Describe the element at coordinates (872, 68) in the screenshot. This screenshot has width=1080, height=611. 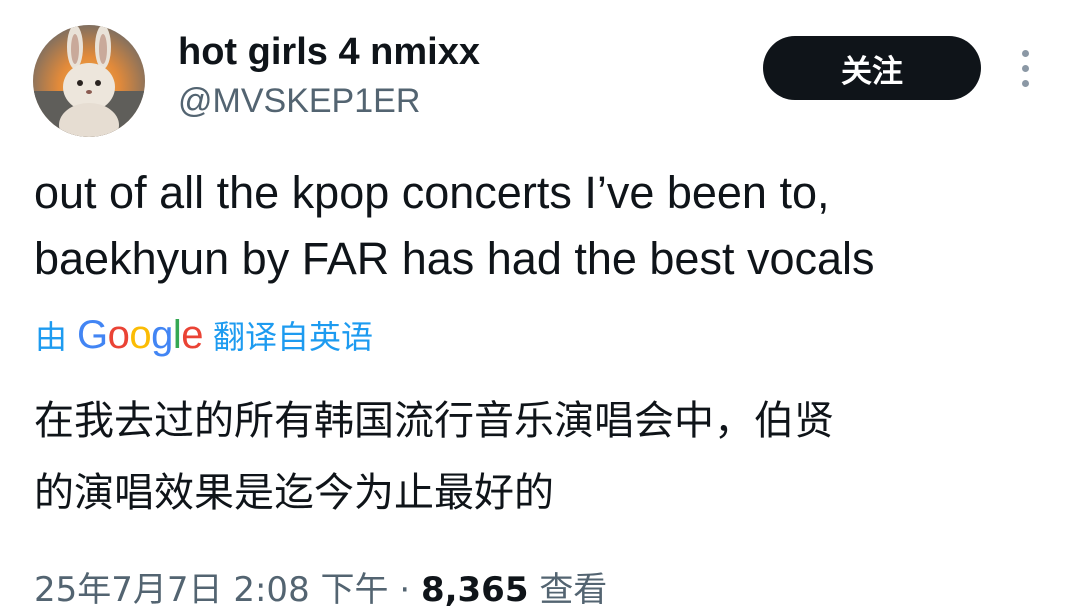
I see `follow-button: 关注` at that location.